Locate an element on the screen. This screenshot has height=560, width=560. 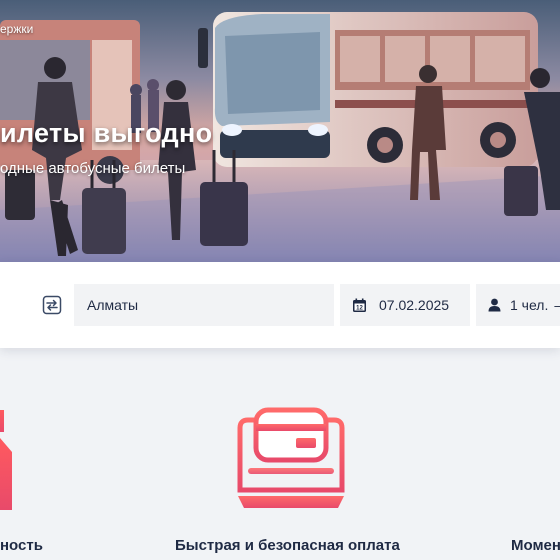
passengers-chevron-icon: – is located at coordinates (557, 305).